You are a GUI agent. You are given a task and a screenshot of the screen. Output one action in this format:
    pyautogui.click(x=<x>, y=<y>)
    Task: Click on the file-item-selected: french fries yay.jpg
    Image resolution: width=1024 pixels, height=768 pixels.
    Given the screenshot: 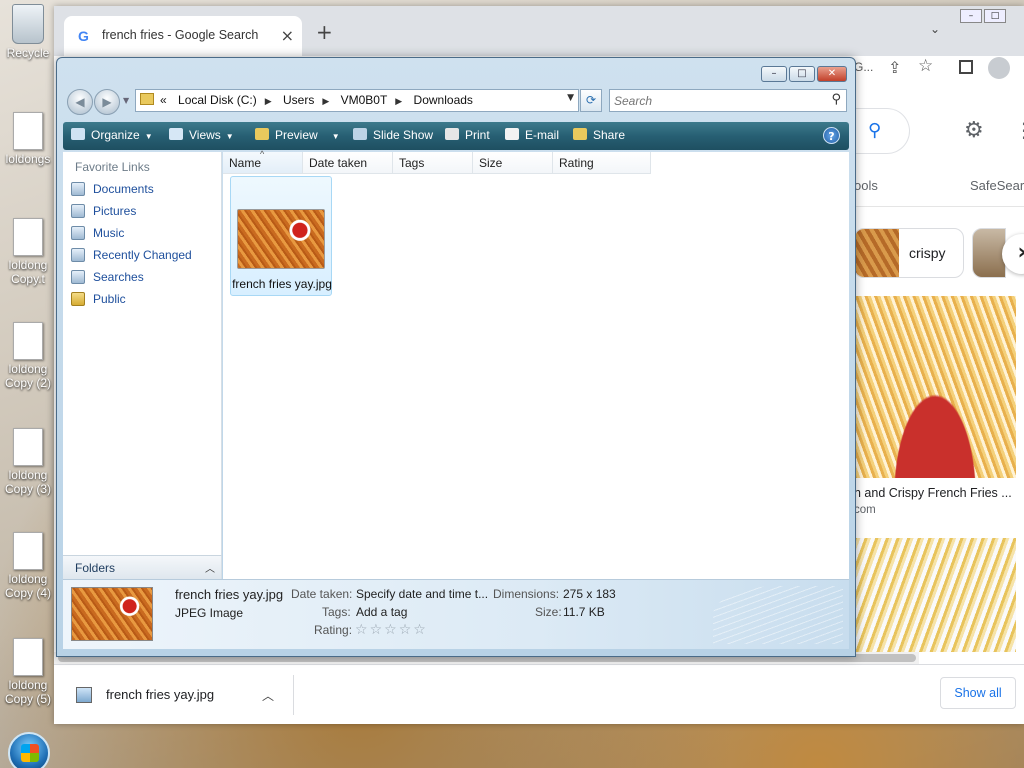 What is the action you would take?
    pyautogui.click(x=281, y=236)
    